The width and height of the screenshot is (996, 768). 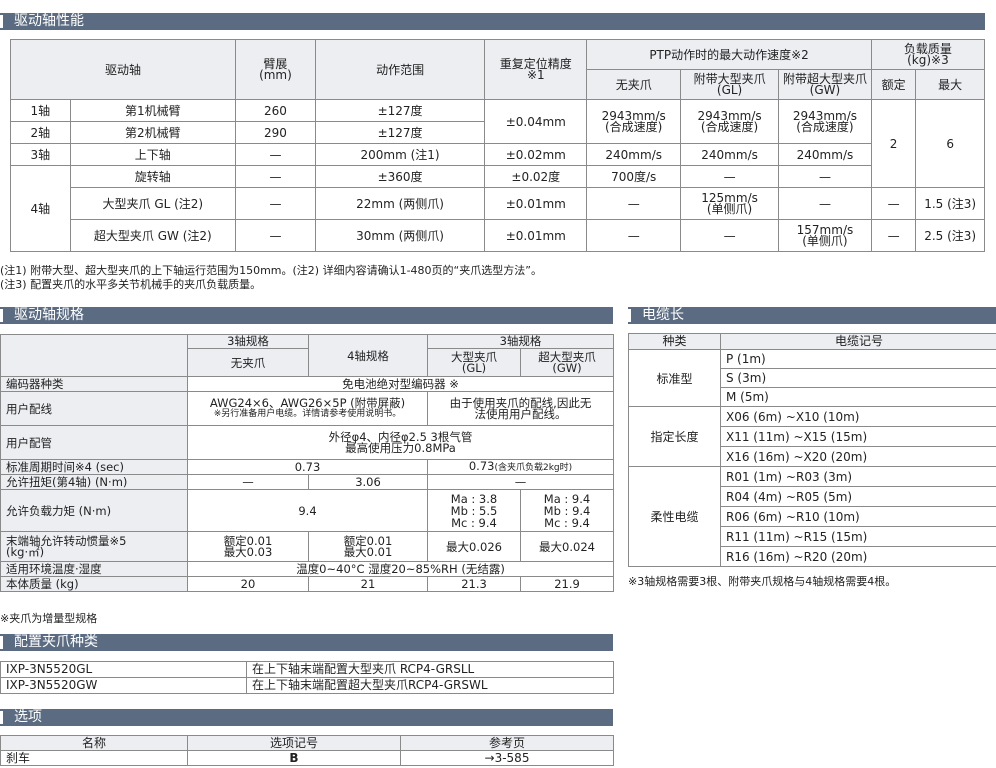 What do you see at coordinates (153, 132) in the screenshot?
I see `row2-name: 第2机械臂` at bounding box center [153, 132].